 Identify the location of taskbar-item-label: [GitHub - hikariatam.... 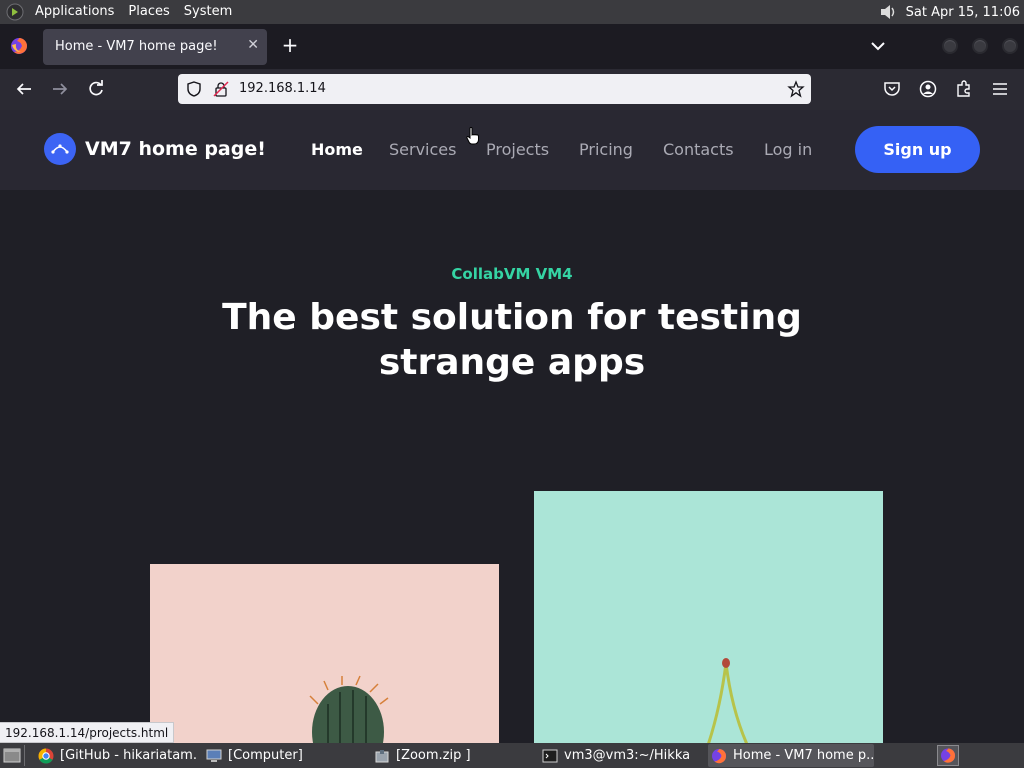
(129, 755).